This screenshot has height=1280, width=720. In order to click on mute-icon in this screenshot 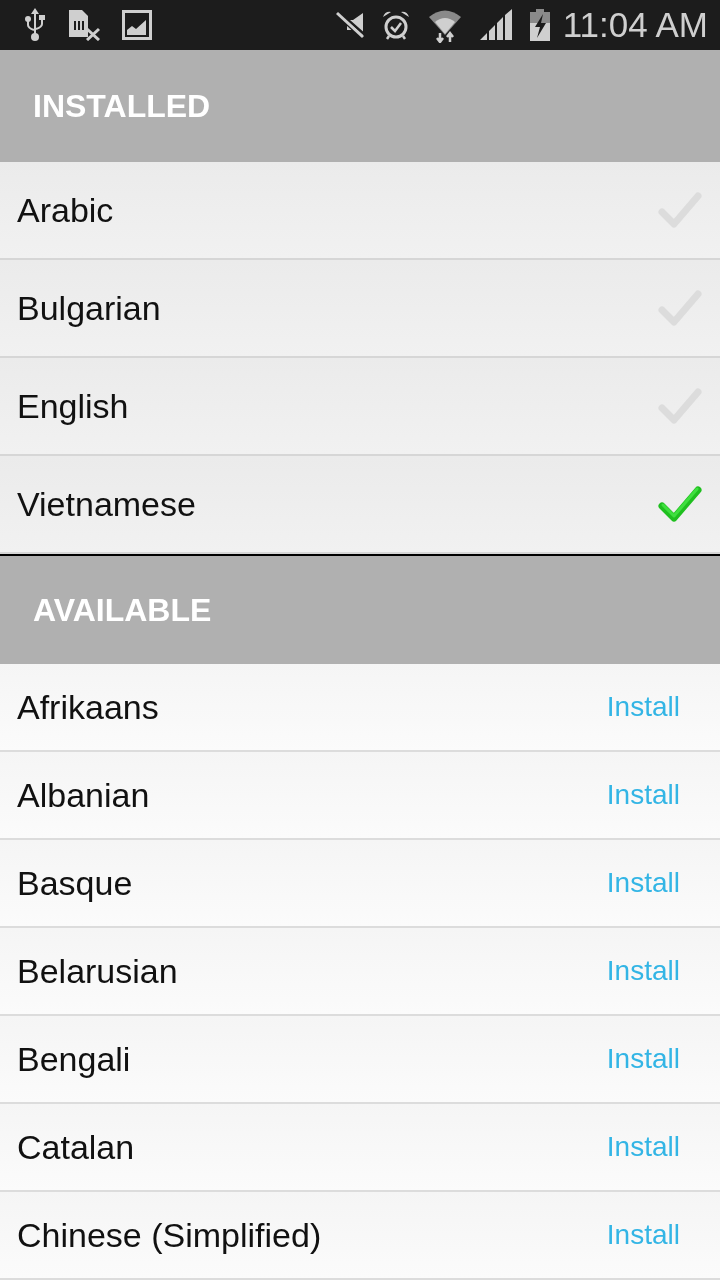, I will do `click(349, 25)`.